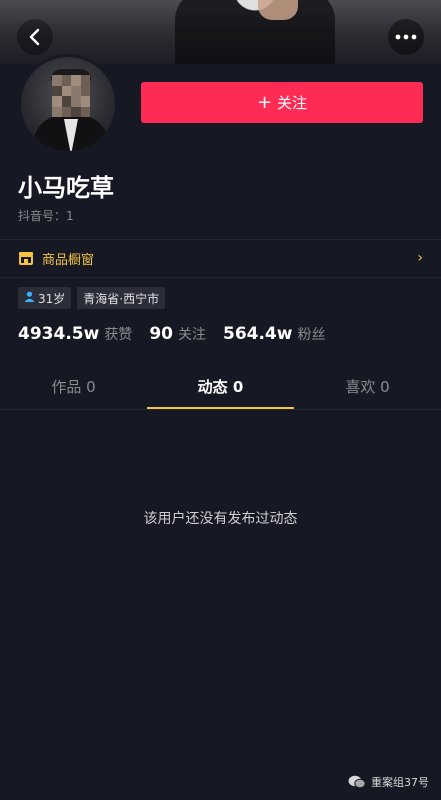  What do you see at coordinates (367, 386) in the screenshot?
I see `tab-likes: 喜欢 0` at bounding box center [367, 386].